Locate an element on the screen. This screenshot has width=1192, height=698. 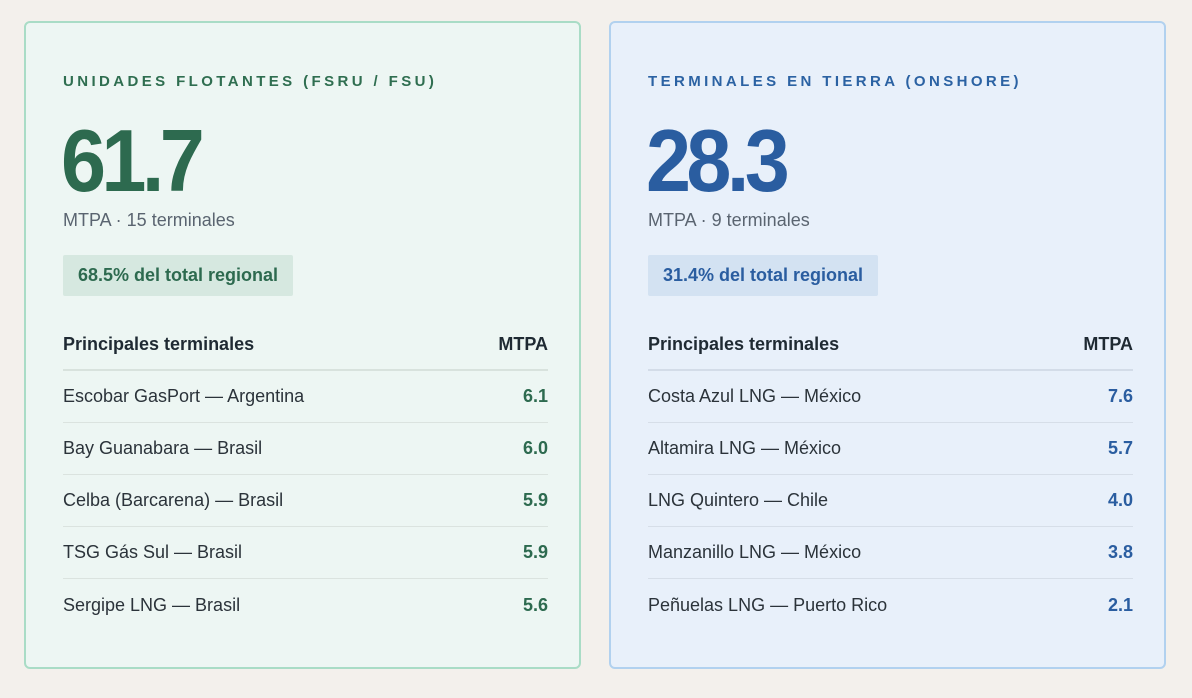
terminal-name: Bay Guanabara — Brasil is located at coordinates (163, 448).